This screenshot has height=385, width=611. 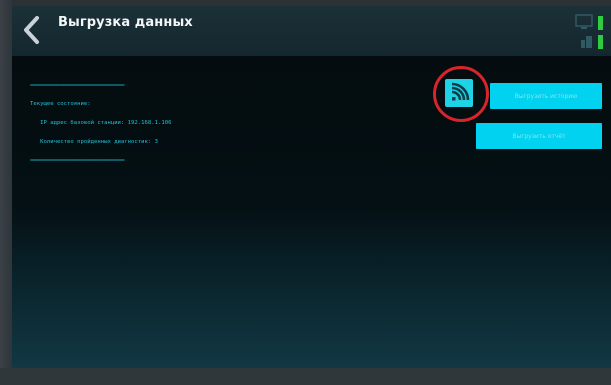 I want to click on console-line: IP адрес базовой станции: 192.168.1.106, so click(x=101, y=123).